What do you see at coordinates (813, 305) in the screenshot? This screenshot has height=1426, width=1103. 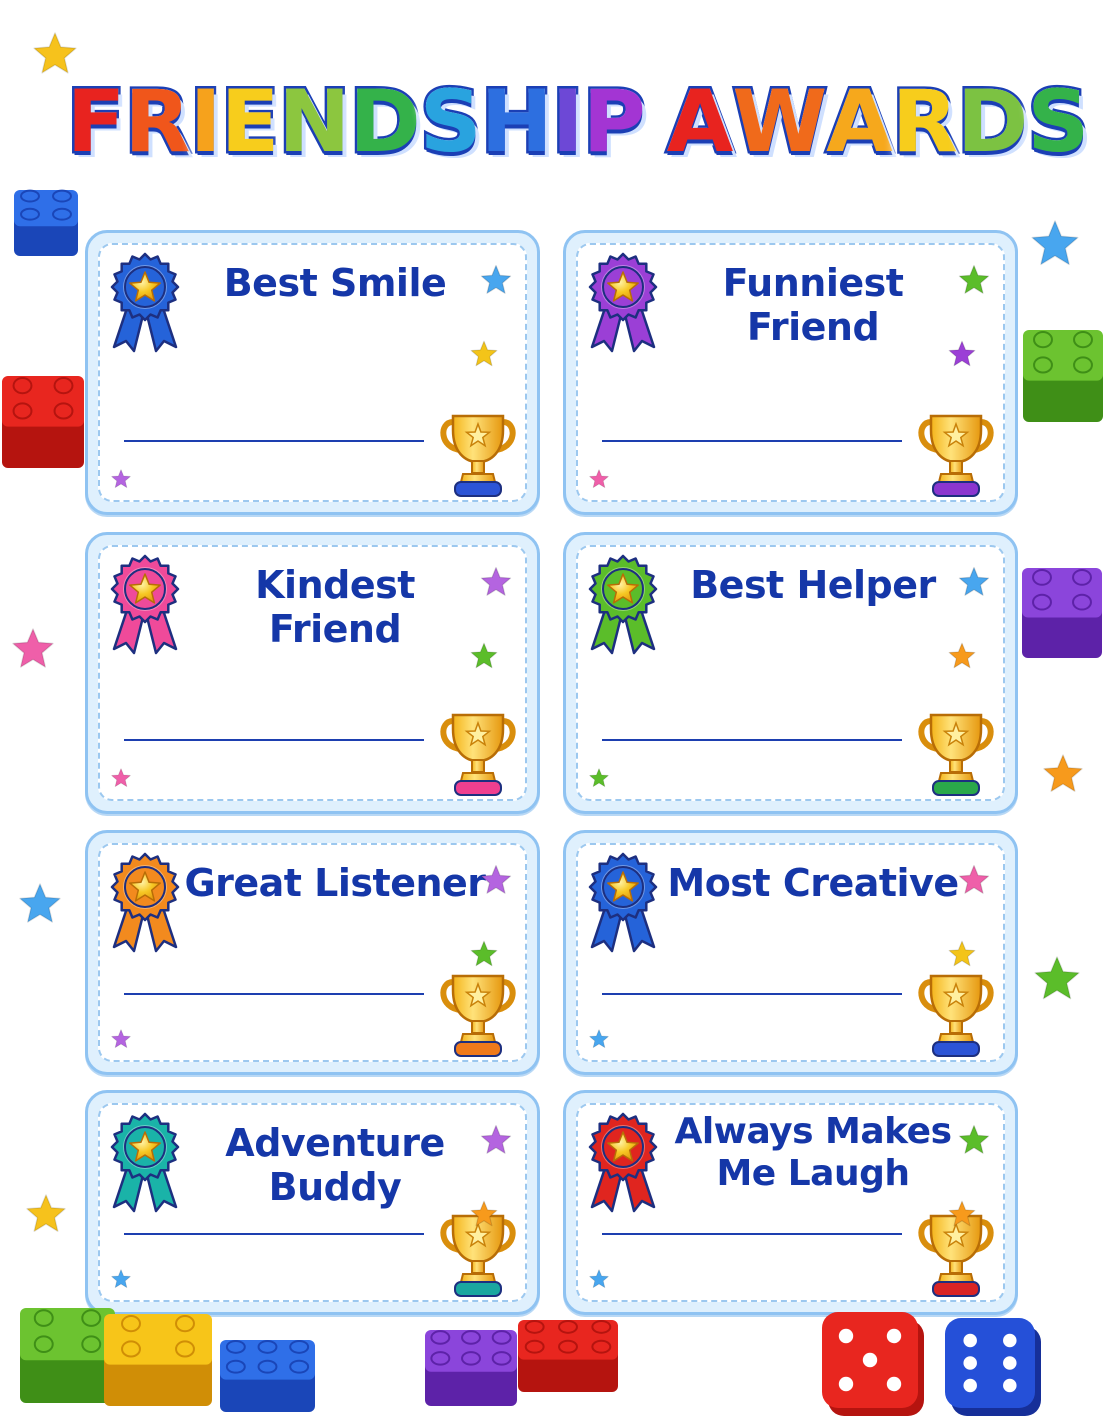 I see `award-title: Funniest Friend` at bounding box center [813, 305].